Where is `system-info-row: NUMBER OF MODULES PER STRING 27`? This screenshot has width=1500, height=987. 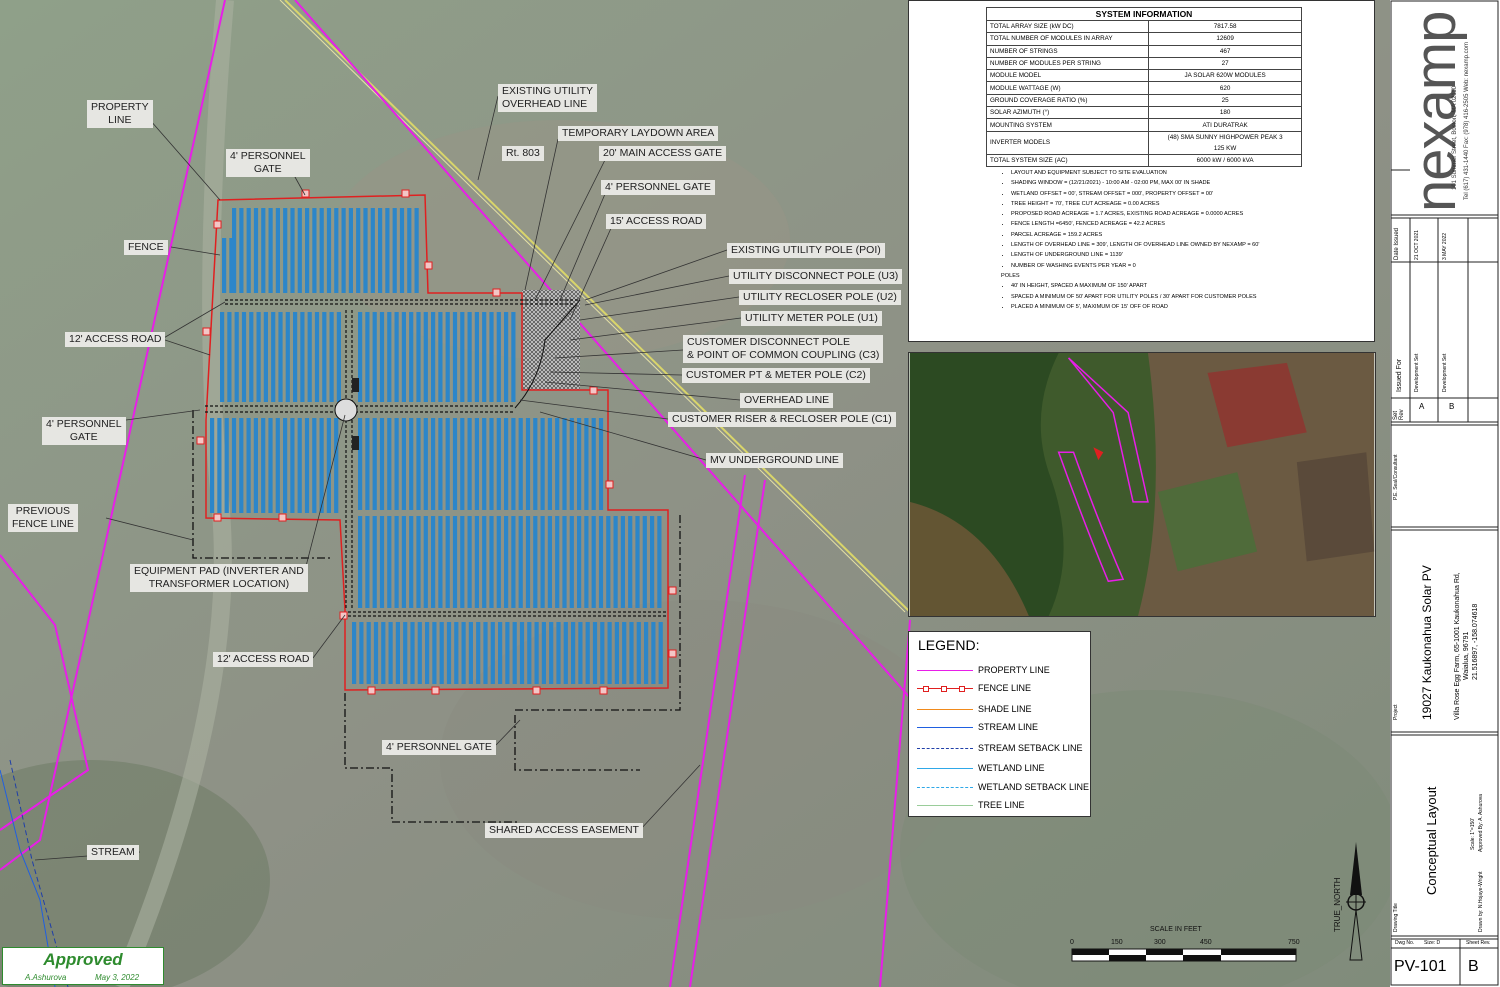 system-info-row: NUMBER OF MODULES PER STRING 27 is located at coordinates (1143, 63).